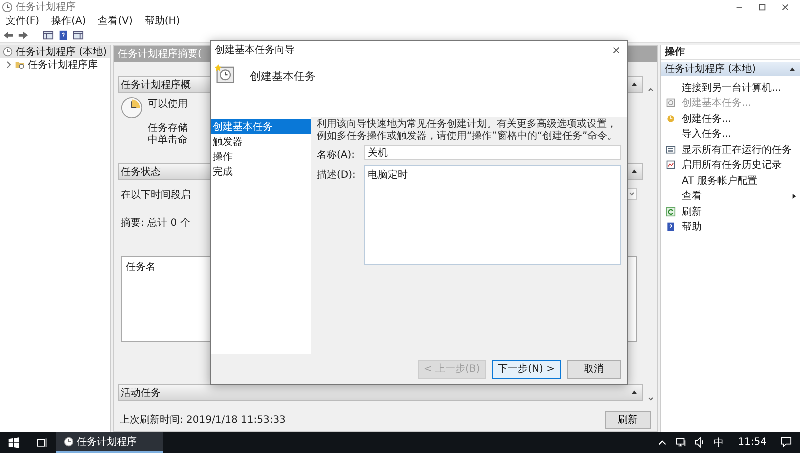  Describe the element at coordinates (730, 212) in the screenshot. I see `action-item: 刷新` at that location.